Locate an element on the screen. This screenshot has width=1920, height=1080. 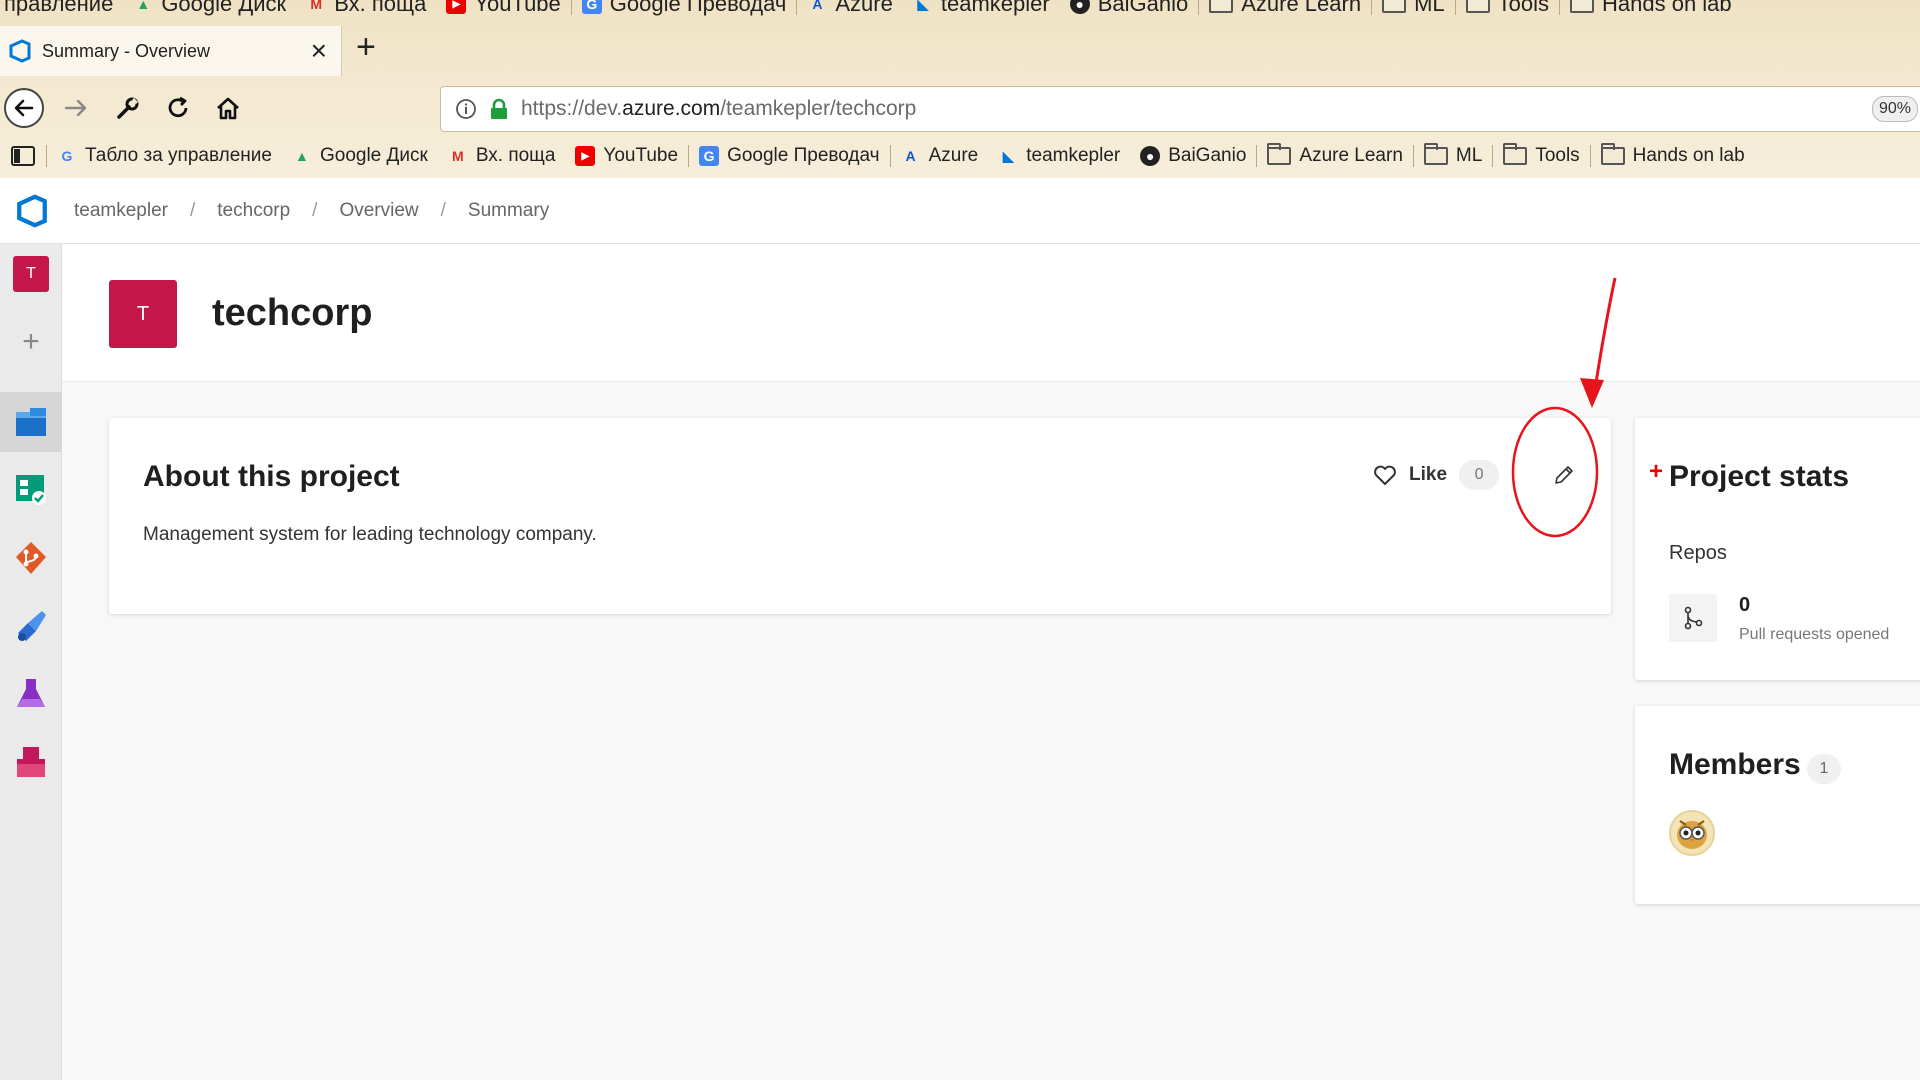
breadcrumb-summary: Summary is located at coordinates (508, 211).